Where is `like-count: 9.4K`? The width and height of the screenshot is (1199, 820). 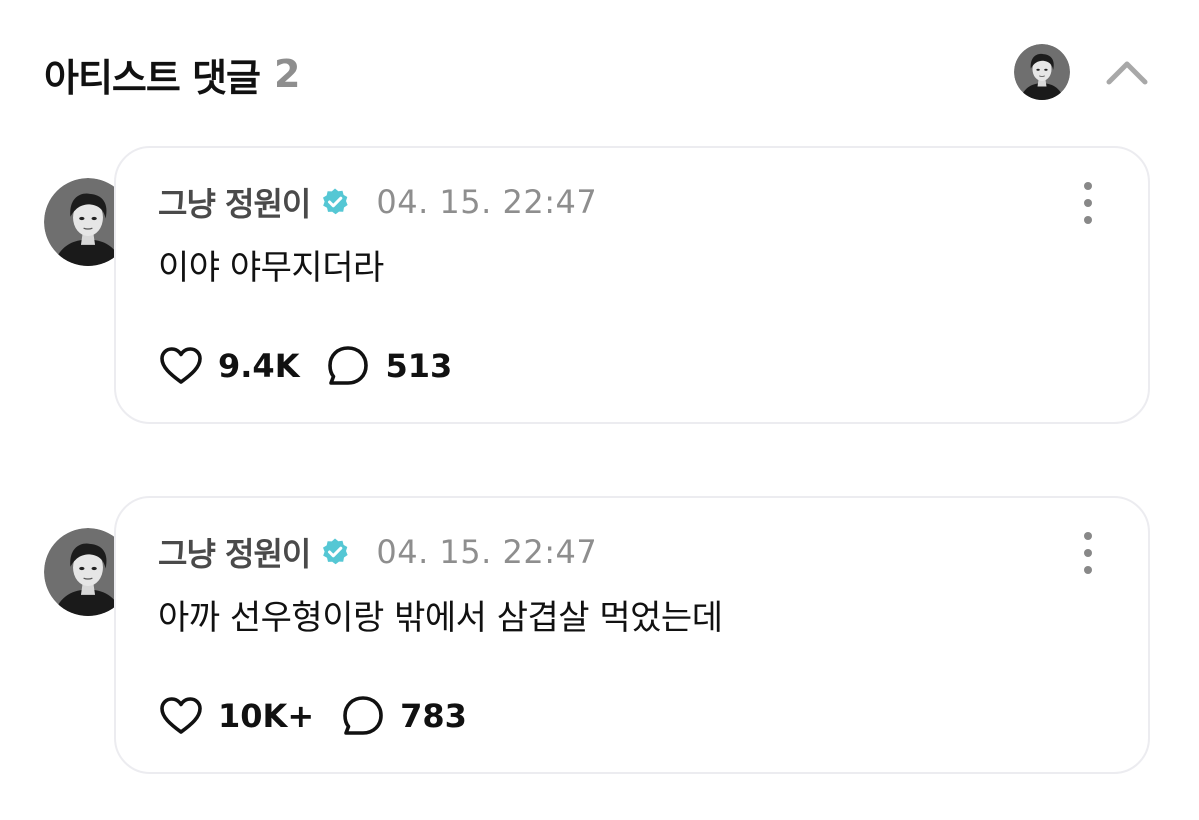
like-count: 9.4K is located at coordinates (259, 366).